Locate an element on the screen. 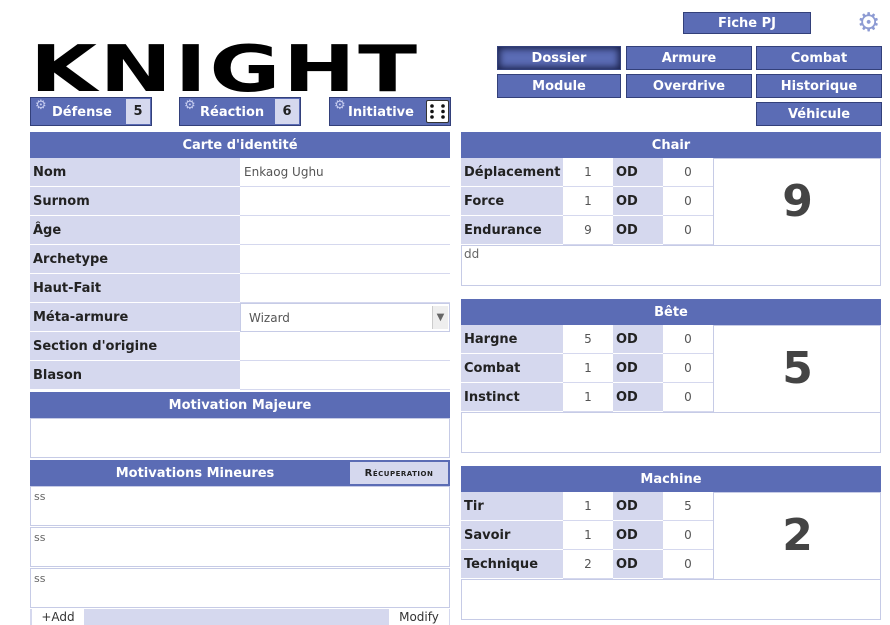  surnom-input is located at coordinates (345, 201).